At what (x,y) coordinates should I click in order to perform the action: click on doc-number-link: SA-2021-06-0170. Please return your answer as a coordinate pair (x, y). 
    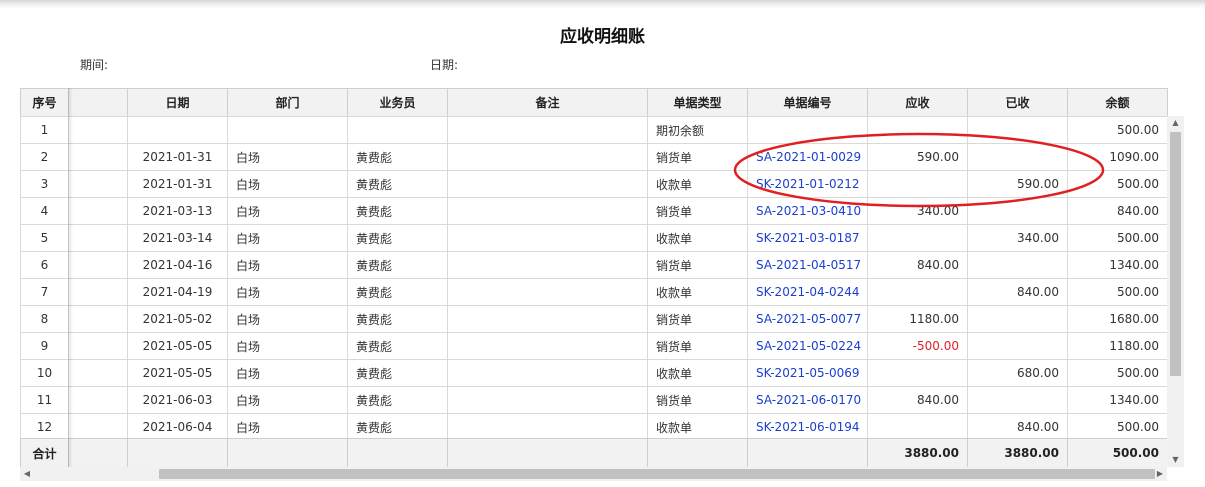
    Looking at the image, I should click on (808, 400).